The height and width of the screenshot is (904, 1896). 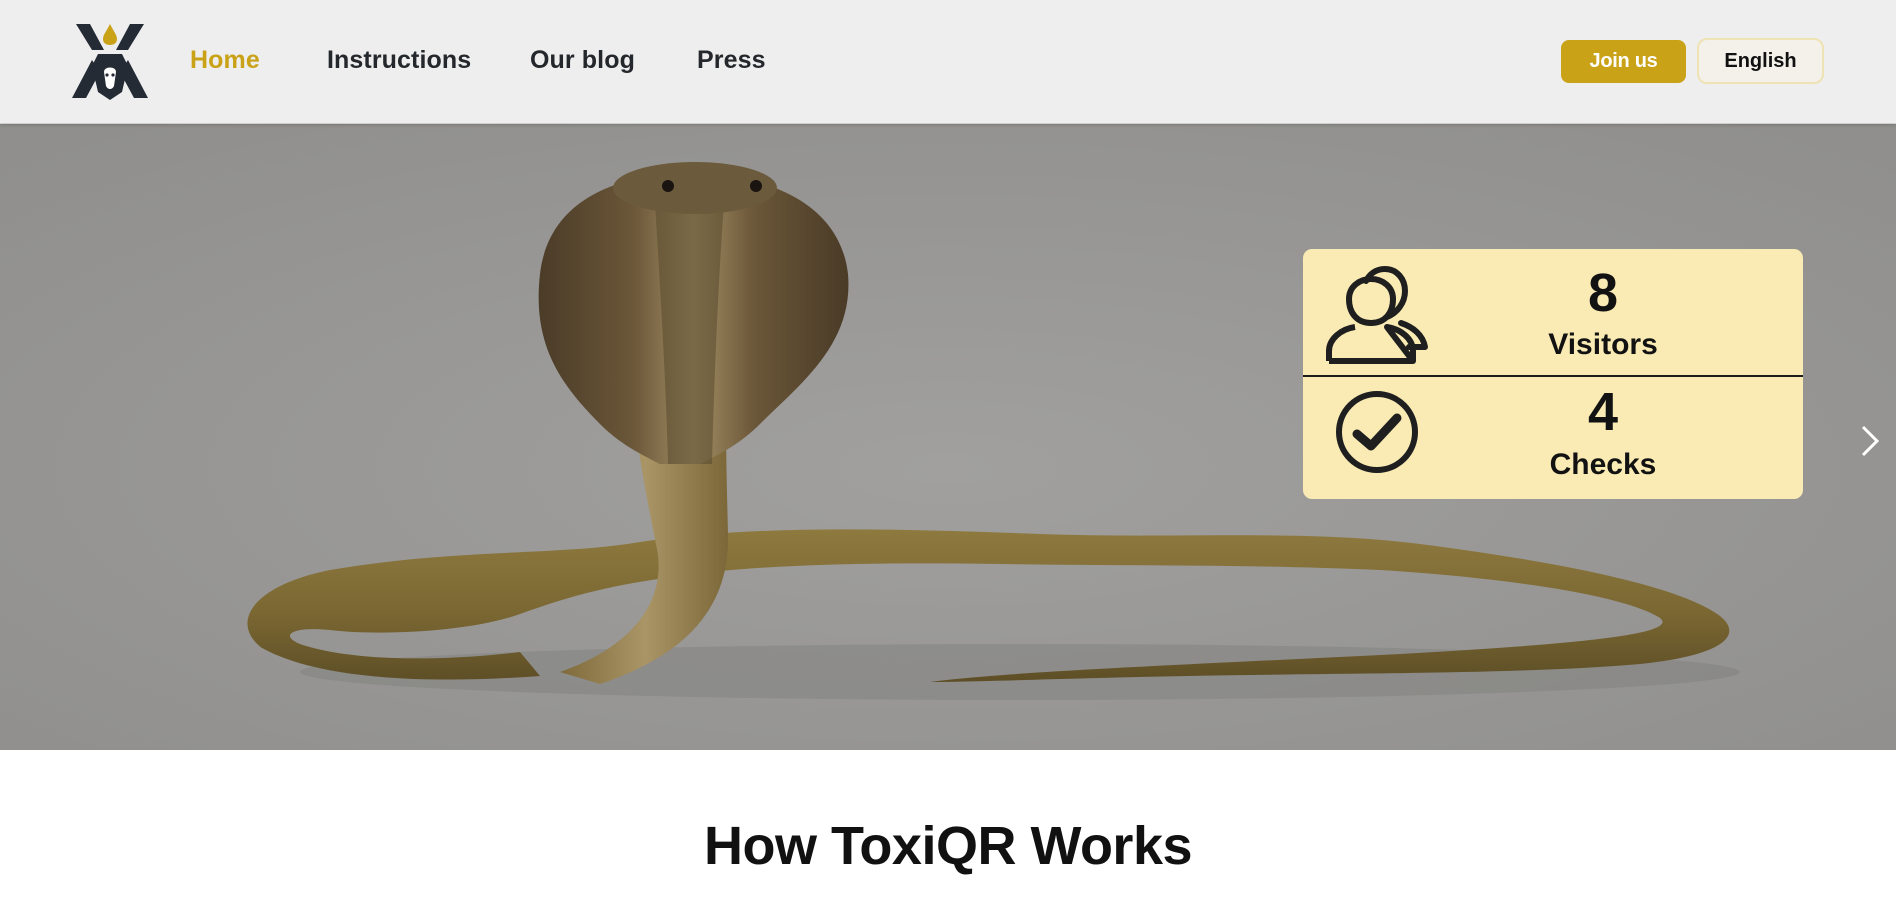 What do you see at coordinates (1603, 464) in the screenshot?
I see `checks-label: Checks` at bounding box center [1603, 464].